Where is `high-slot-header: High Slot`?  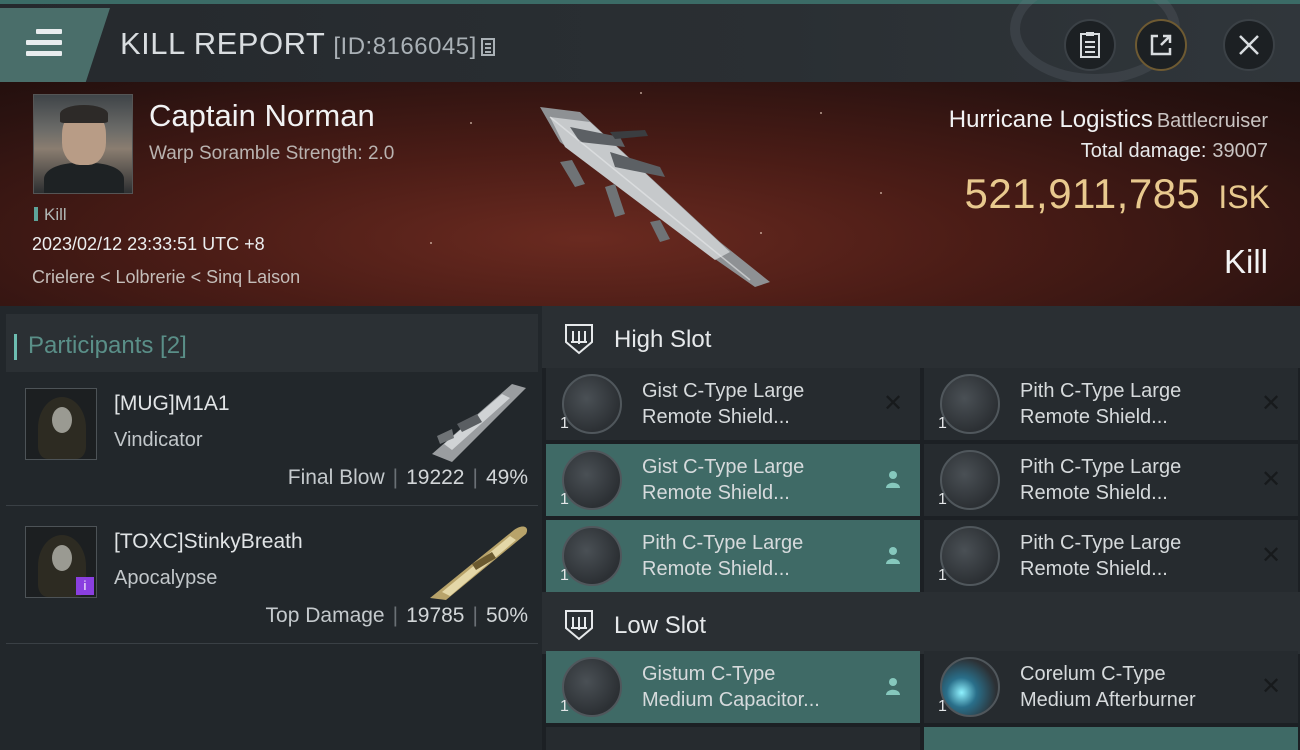 high-slot-header: High Slot is located at coordinates (921, 337).